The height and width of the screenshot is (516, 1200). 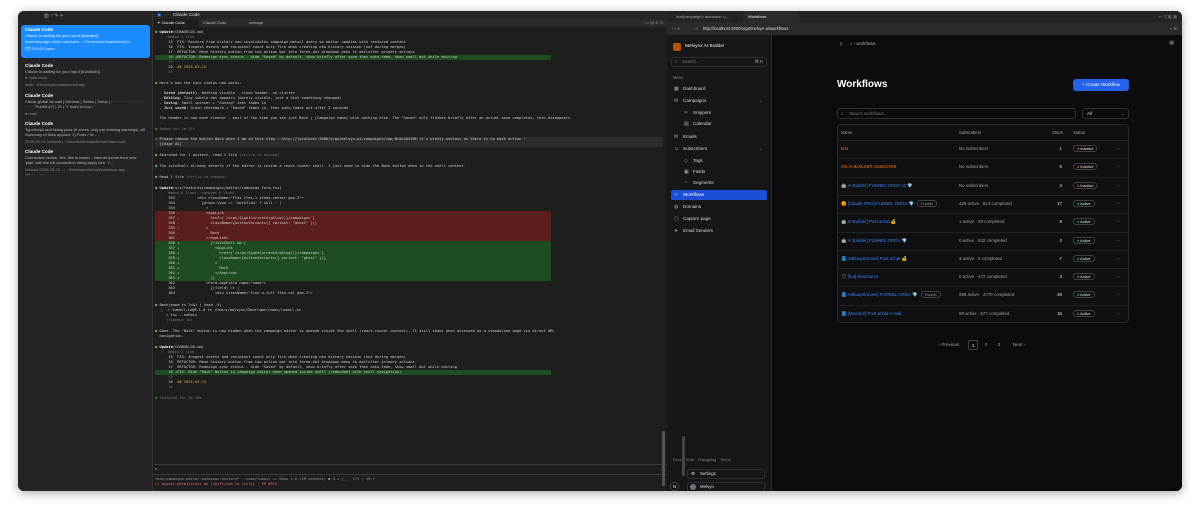 I want to click on sidebar-item-snippets: ✂ Snippets, so click(x=724, y=113).